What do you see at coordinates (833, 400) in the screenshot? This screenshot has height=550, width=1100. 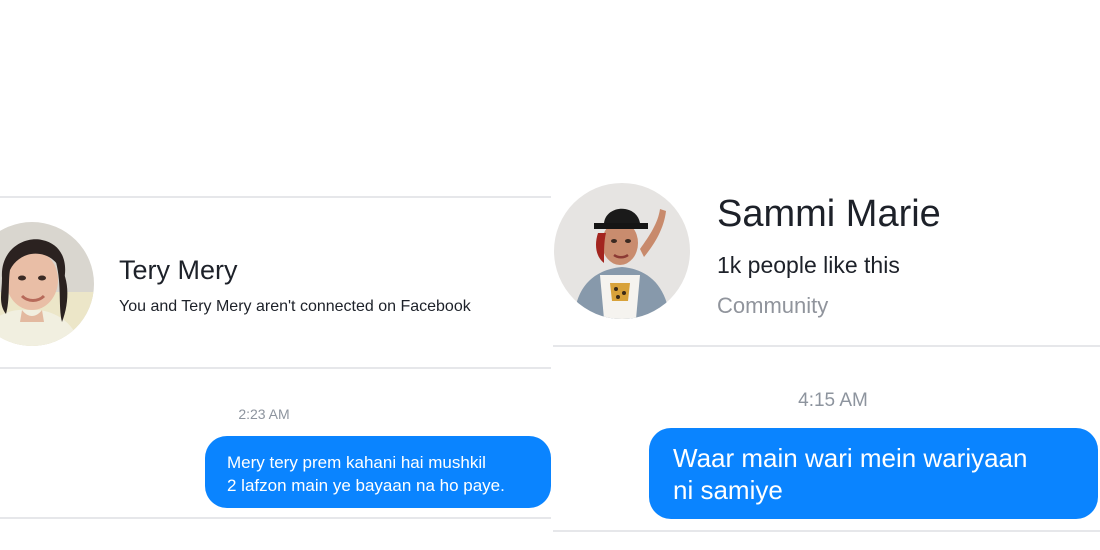 I see `message-timestamp: 4:15 AM` at bounding box center [833, 400].